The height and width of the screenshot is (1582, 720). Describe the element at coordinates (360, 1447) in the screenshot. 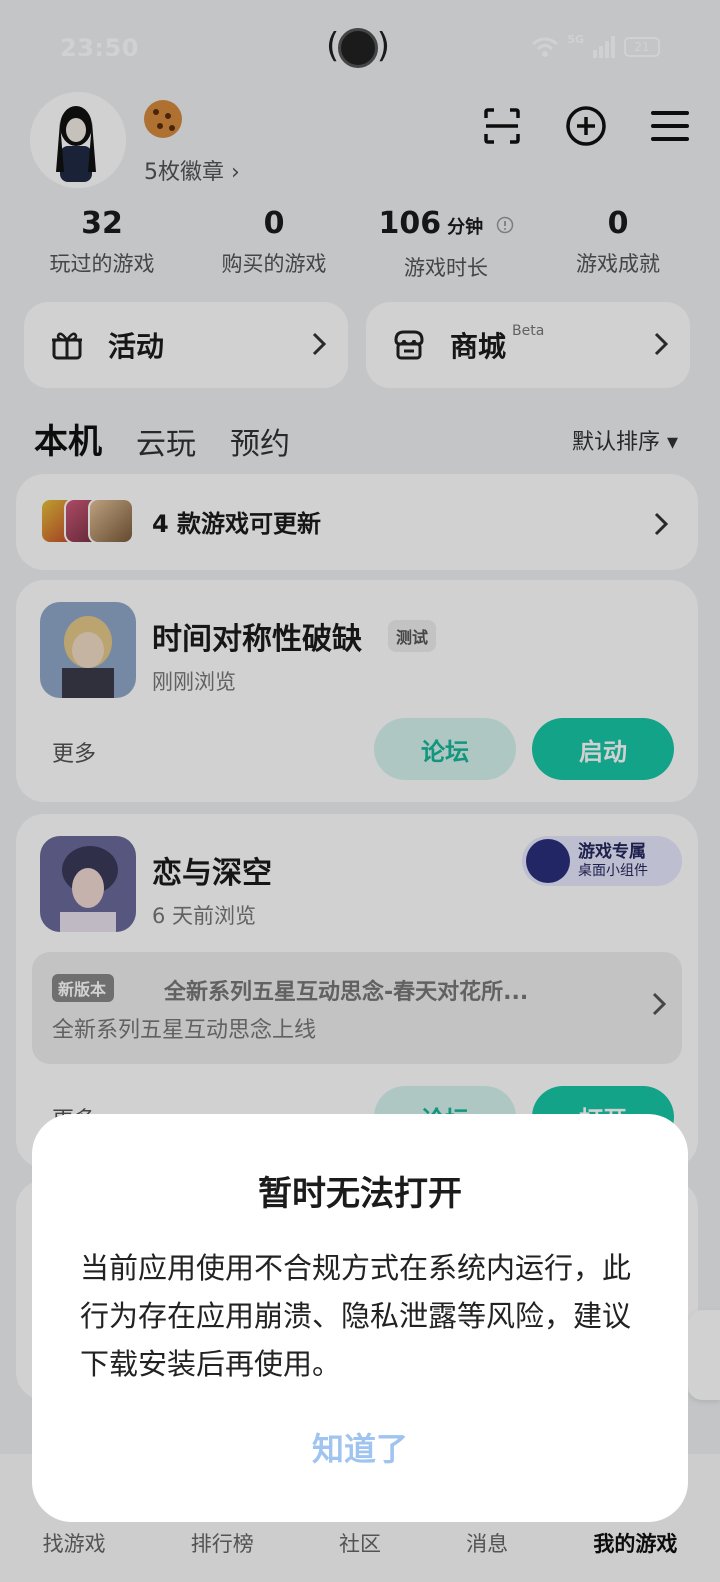

I see `dialog-ok-button: 知道了` at that location.